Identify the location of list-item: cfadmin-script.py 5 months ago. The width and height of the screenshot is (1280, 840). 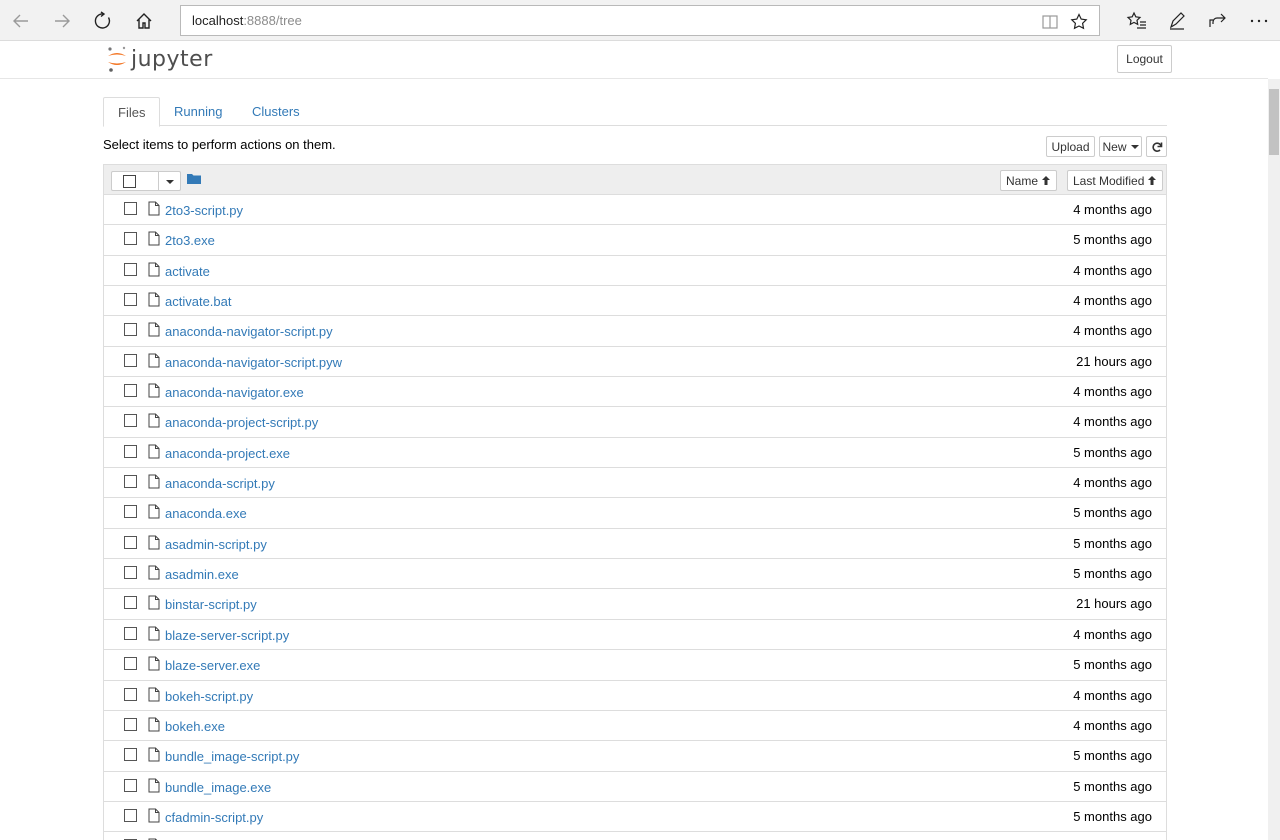
(635, 817).